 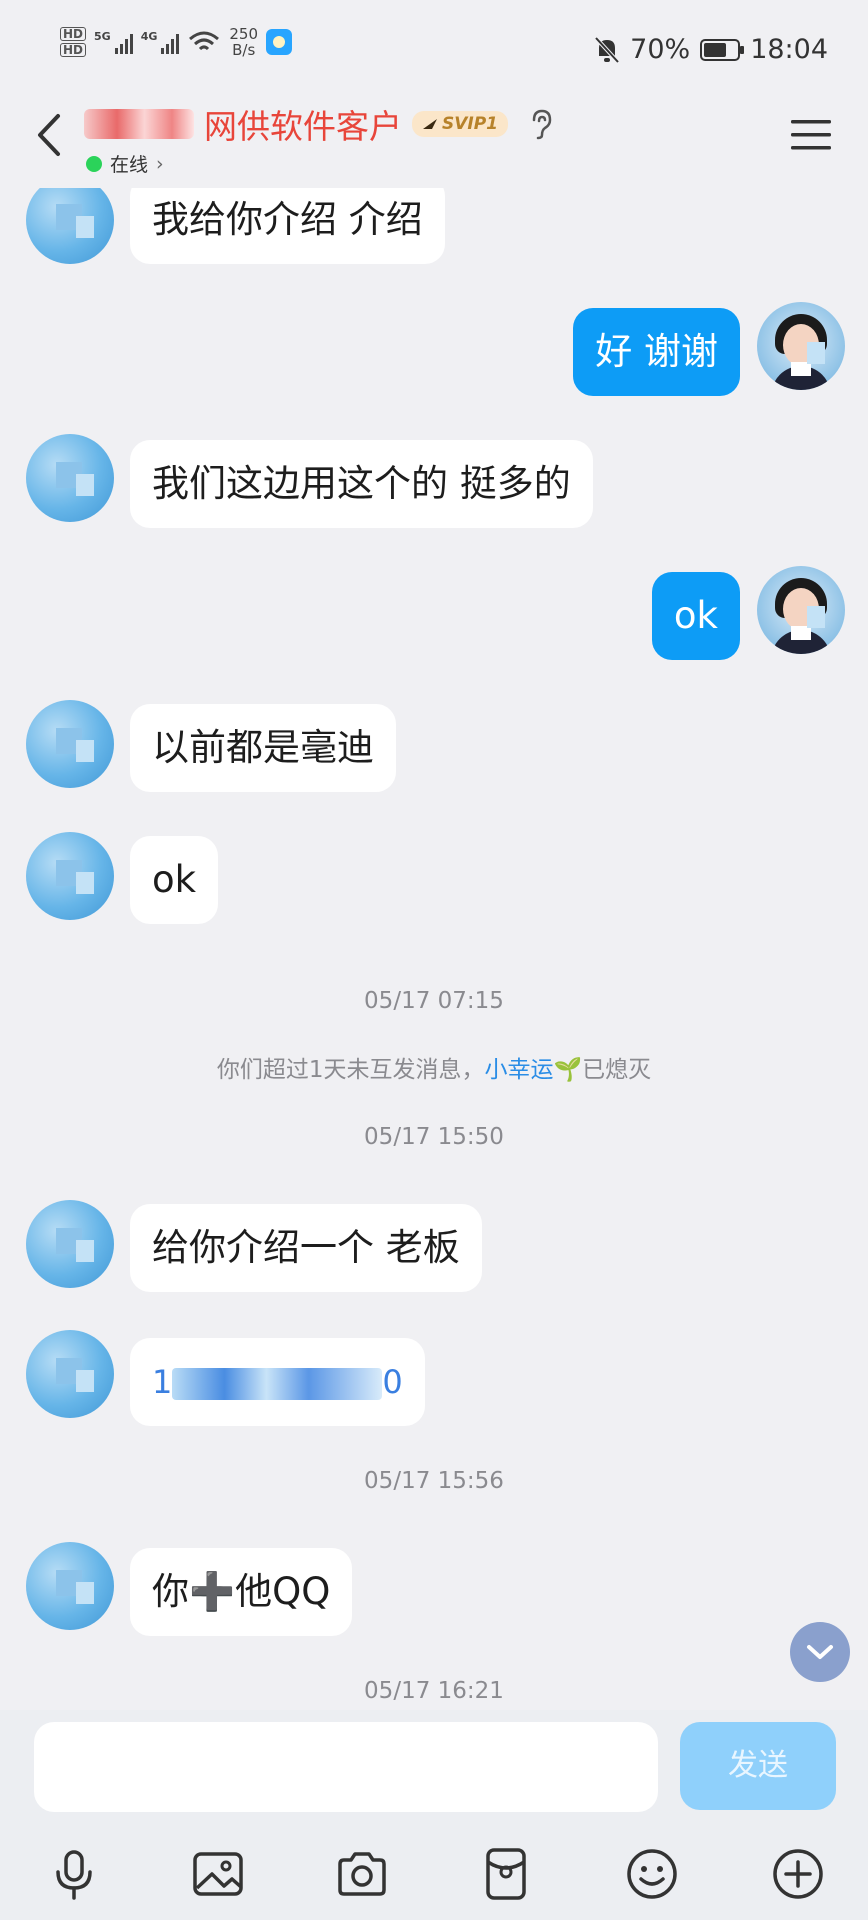 I want to click on chat-title: 网供软件客户, so click(x=303, y=124).